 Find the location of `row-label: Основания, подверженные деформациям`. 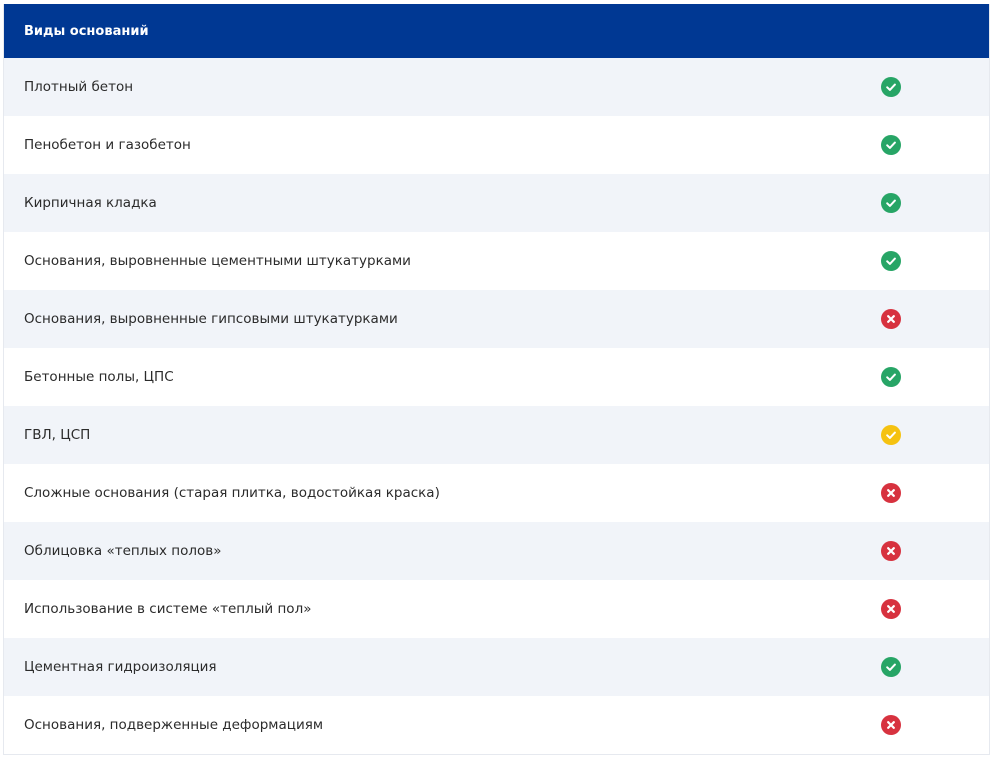

row-label: Основания, подверженные деформациям is located at coordinates (174, 725).